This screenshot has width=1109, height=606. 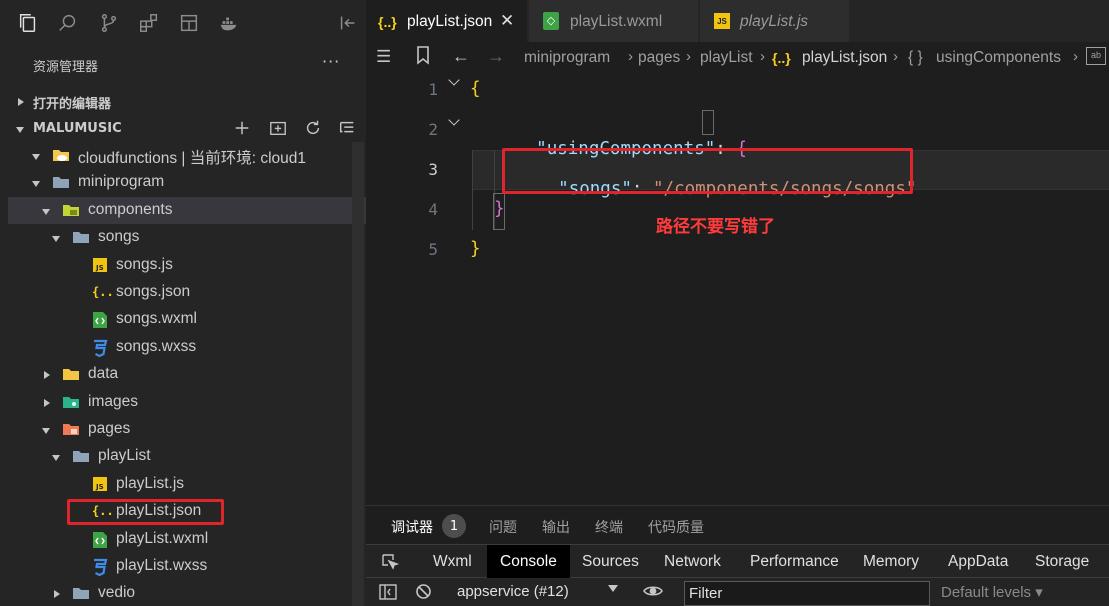 What do you see at coordinates (187, 183) in the screenshot?
I see `tree-folder: miniprogram` at bounding box center [187, 183].